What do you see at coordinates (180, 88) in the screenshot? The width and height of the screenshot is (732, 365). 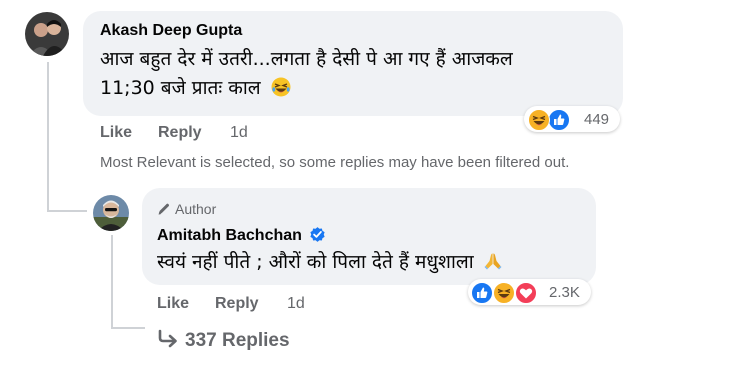 I see `comment-text-line2-content: 11;30 बजे प्रातः काल` at bounding box center [180, 88].